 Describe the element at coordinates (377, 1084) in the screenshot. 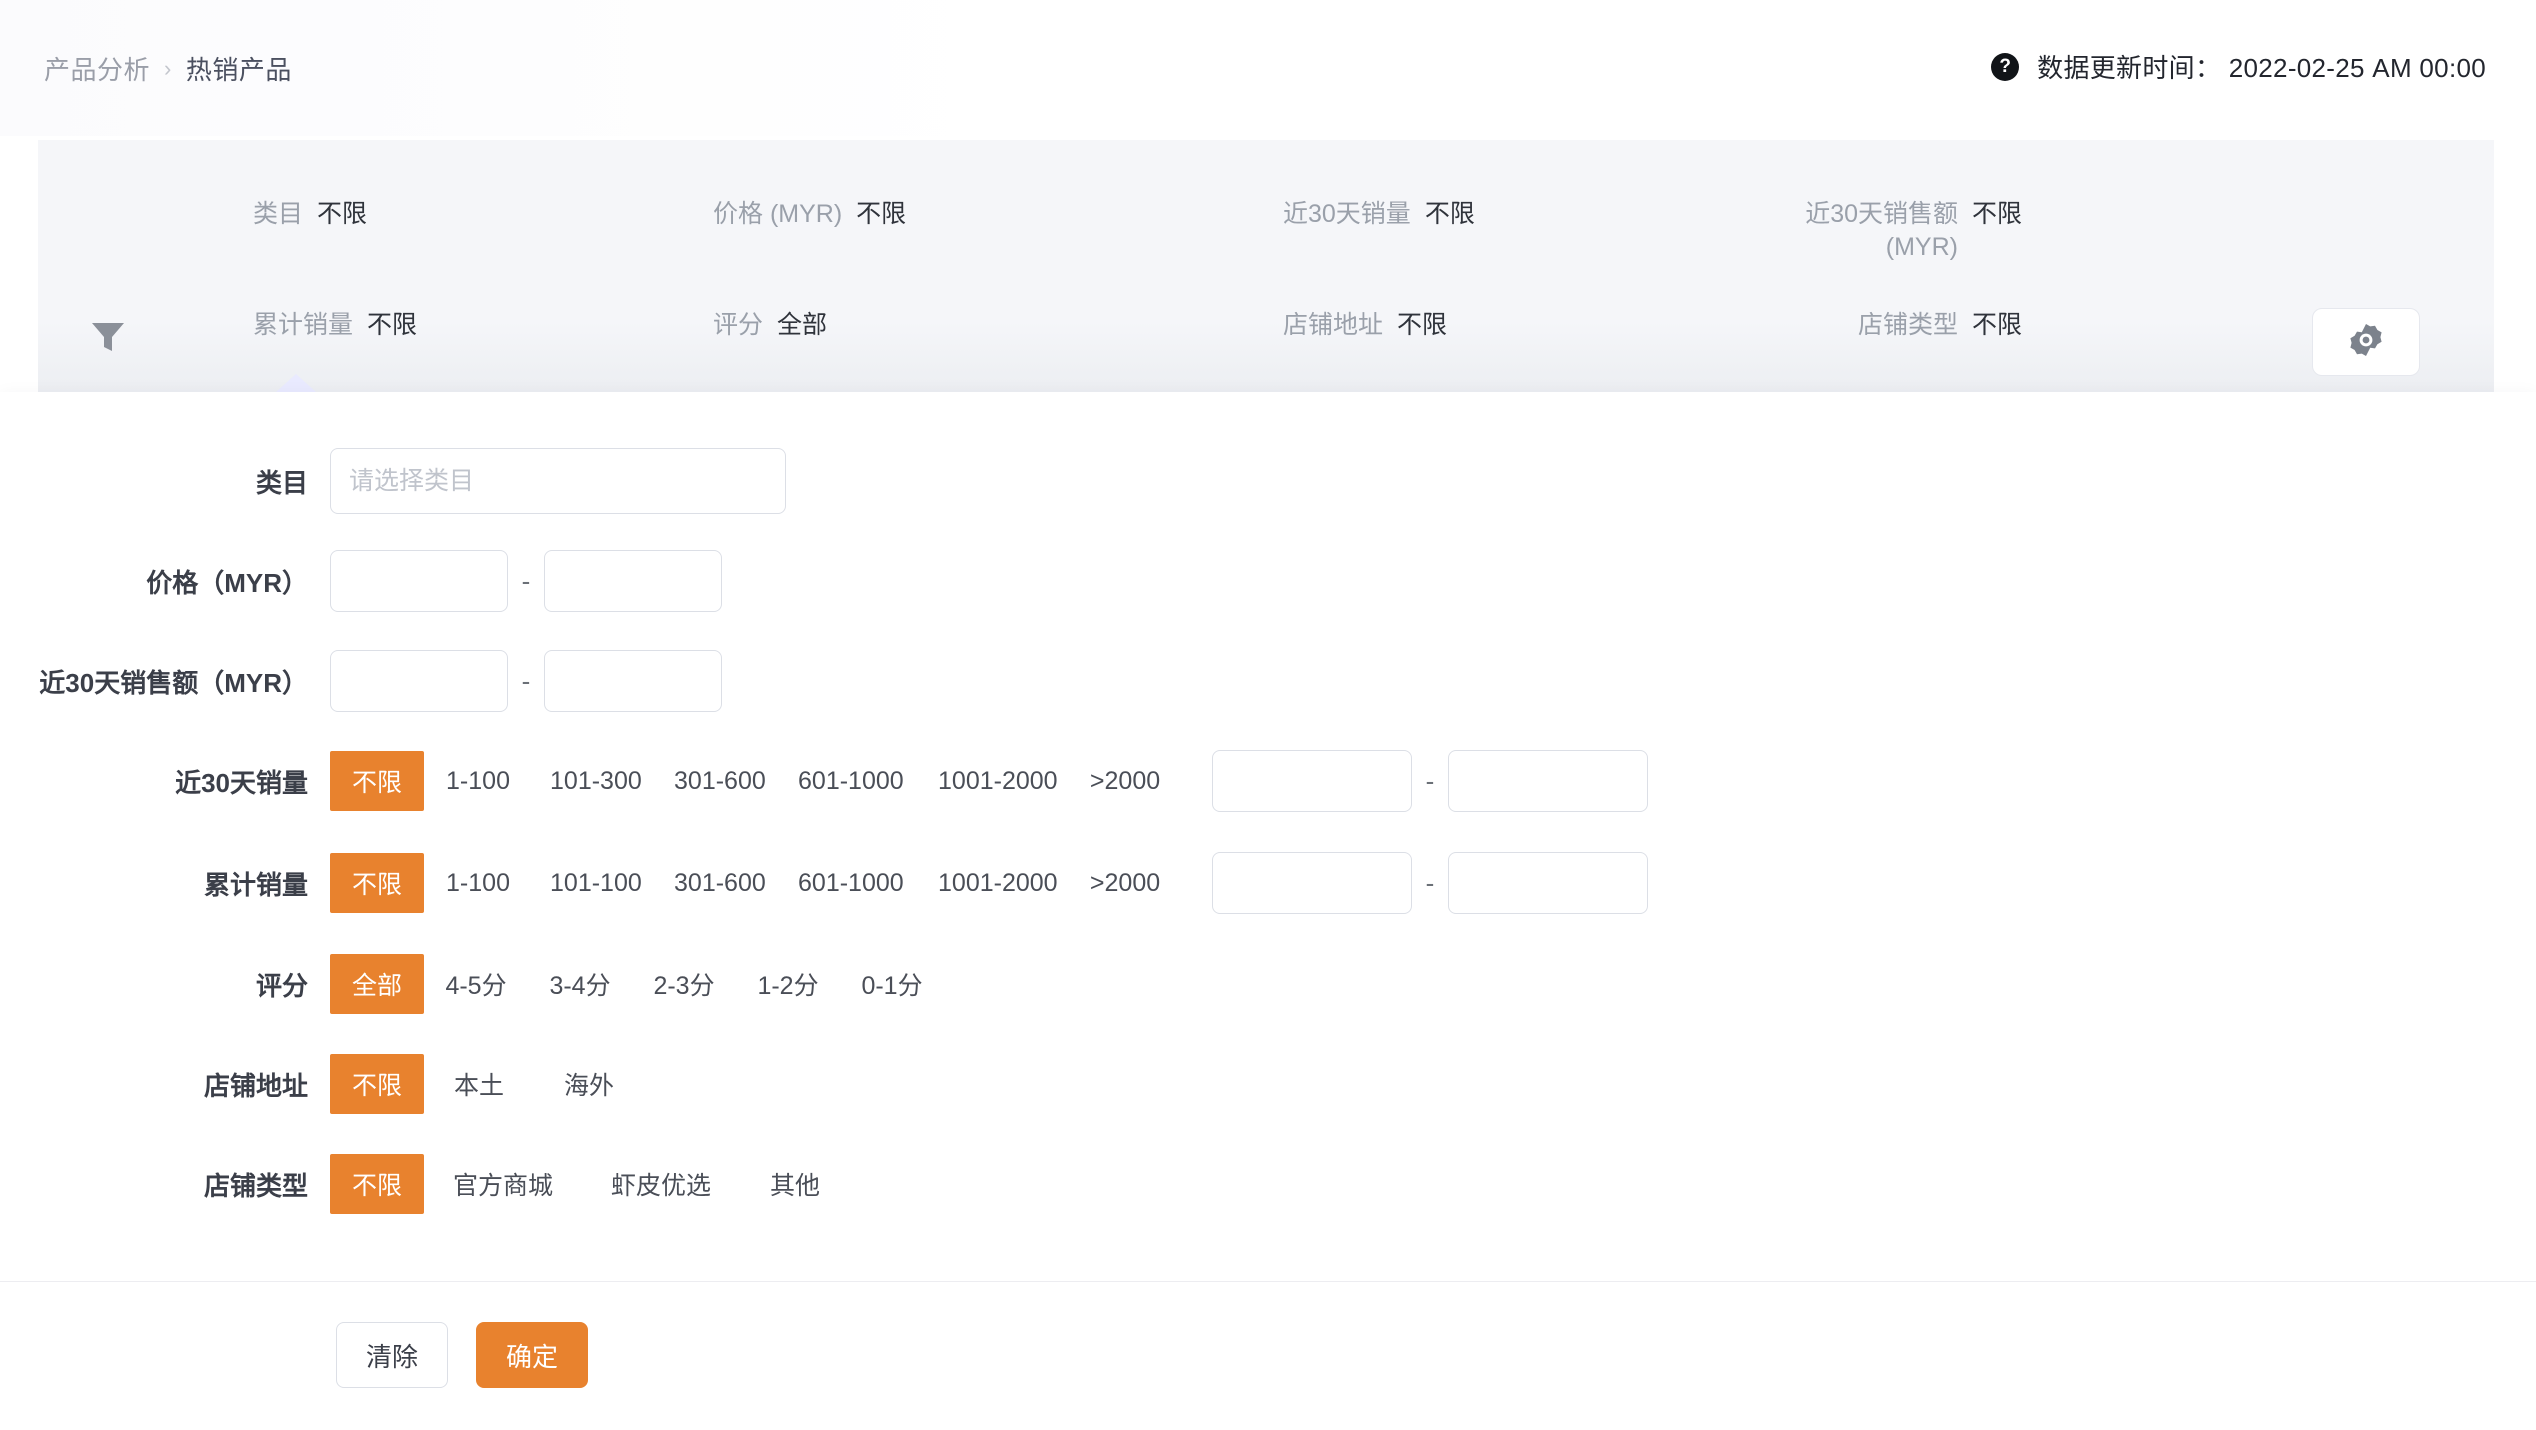

I see `shop-address-option-unlimited: 不限` at that location.